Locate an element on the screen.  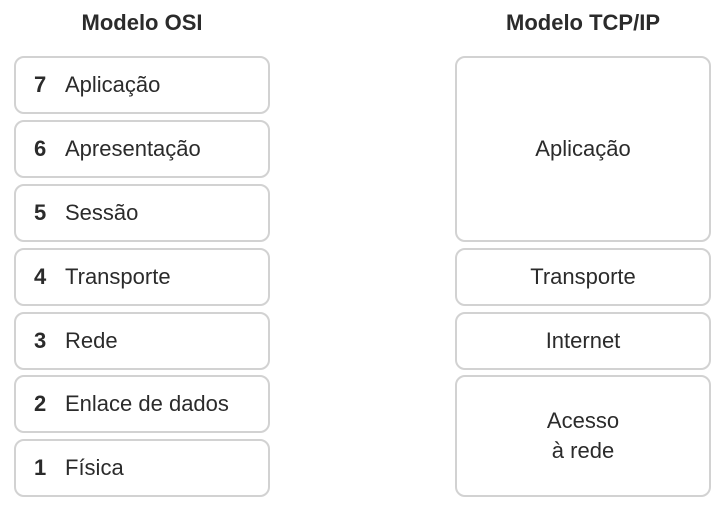
tcpip-layer-network-access: Acesso à rede is located at coordinates (583, 436).